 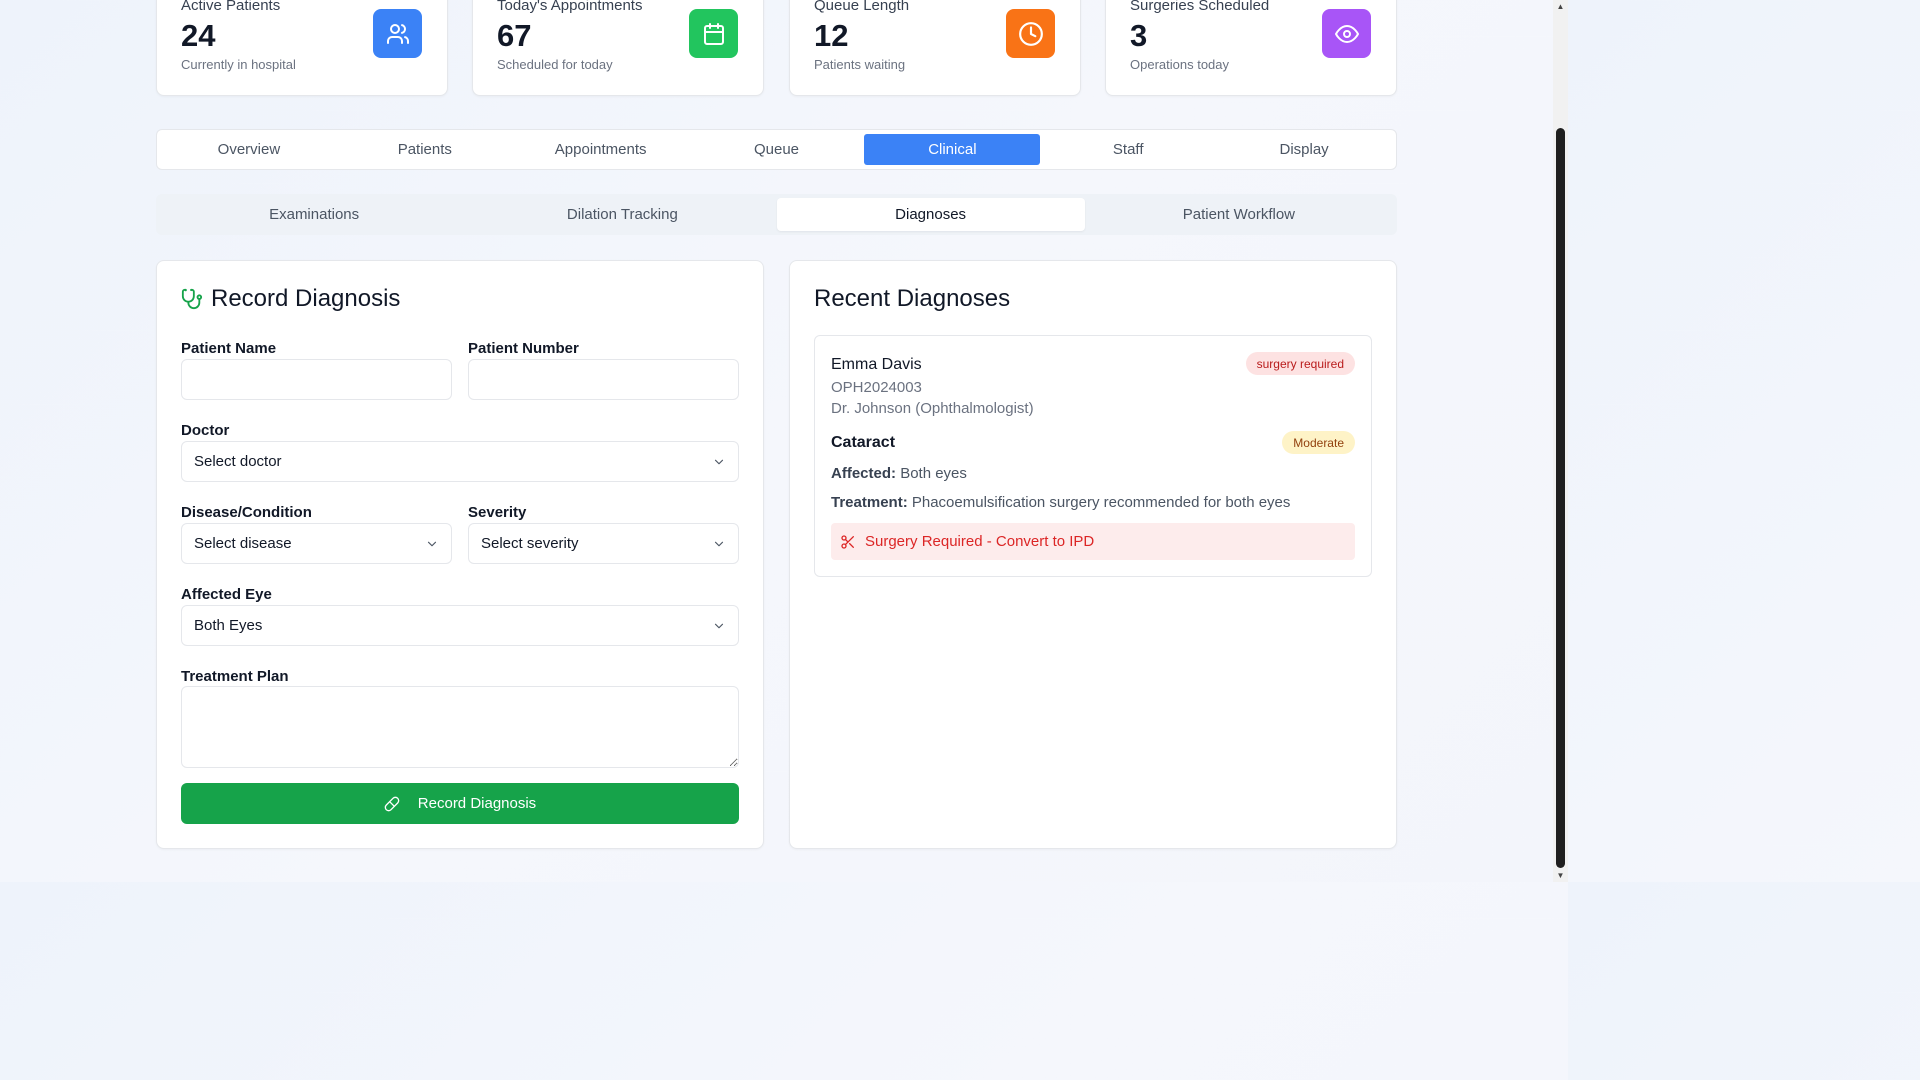 What do you see at coordinates (1318, 442) in the screenshot?
I see `severity-badge: Moderate` at bounding box center [1318, 442].